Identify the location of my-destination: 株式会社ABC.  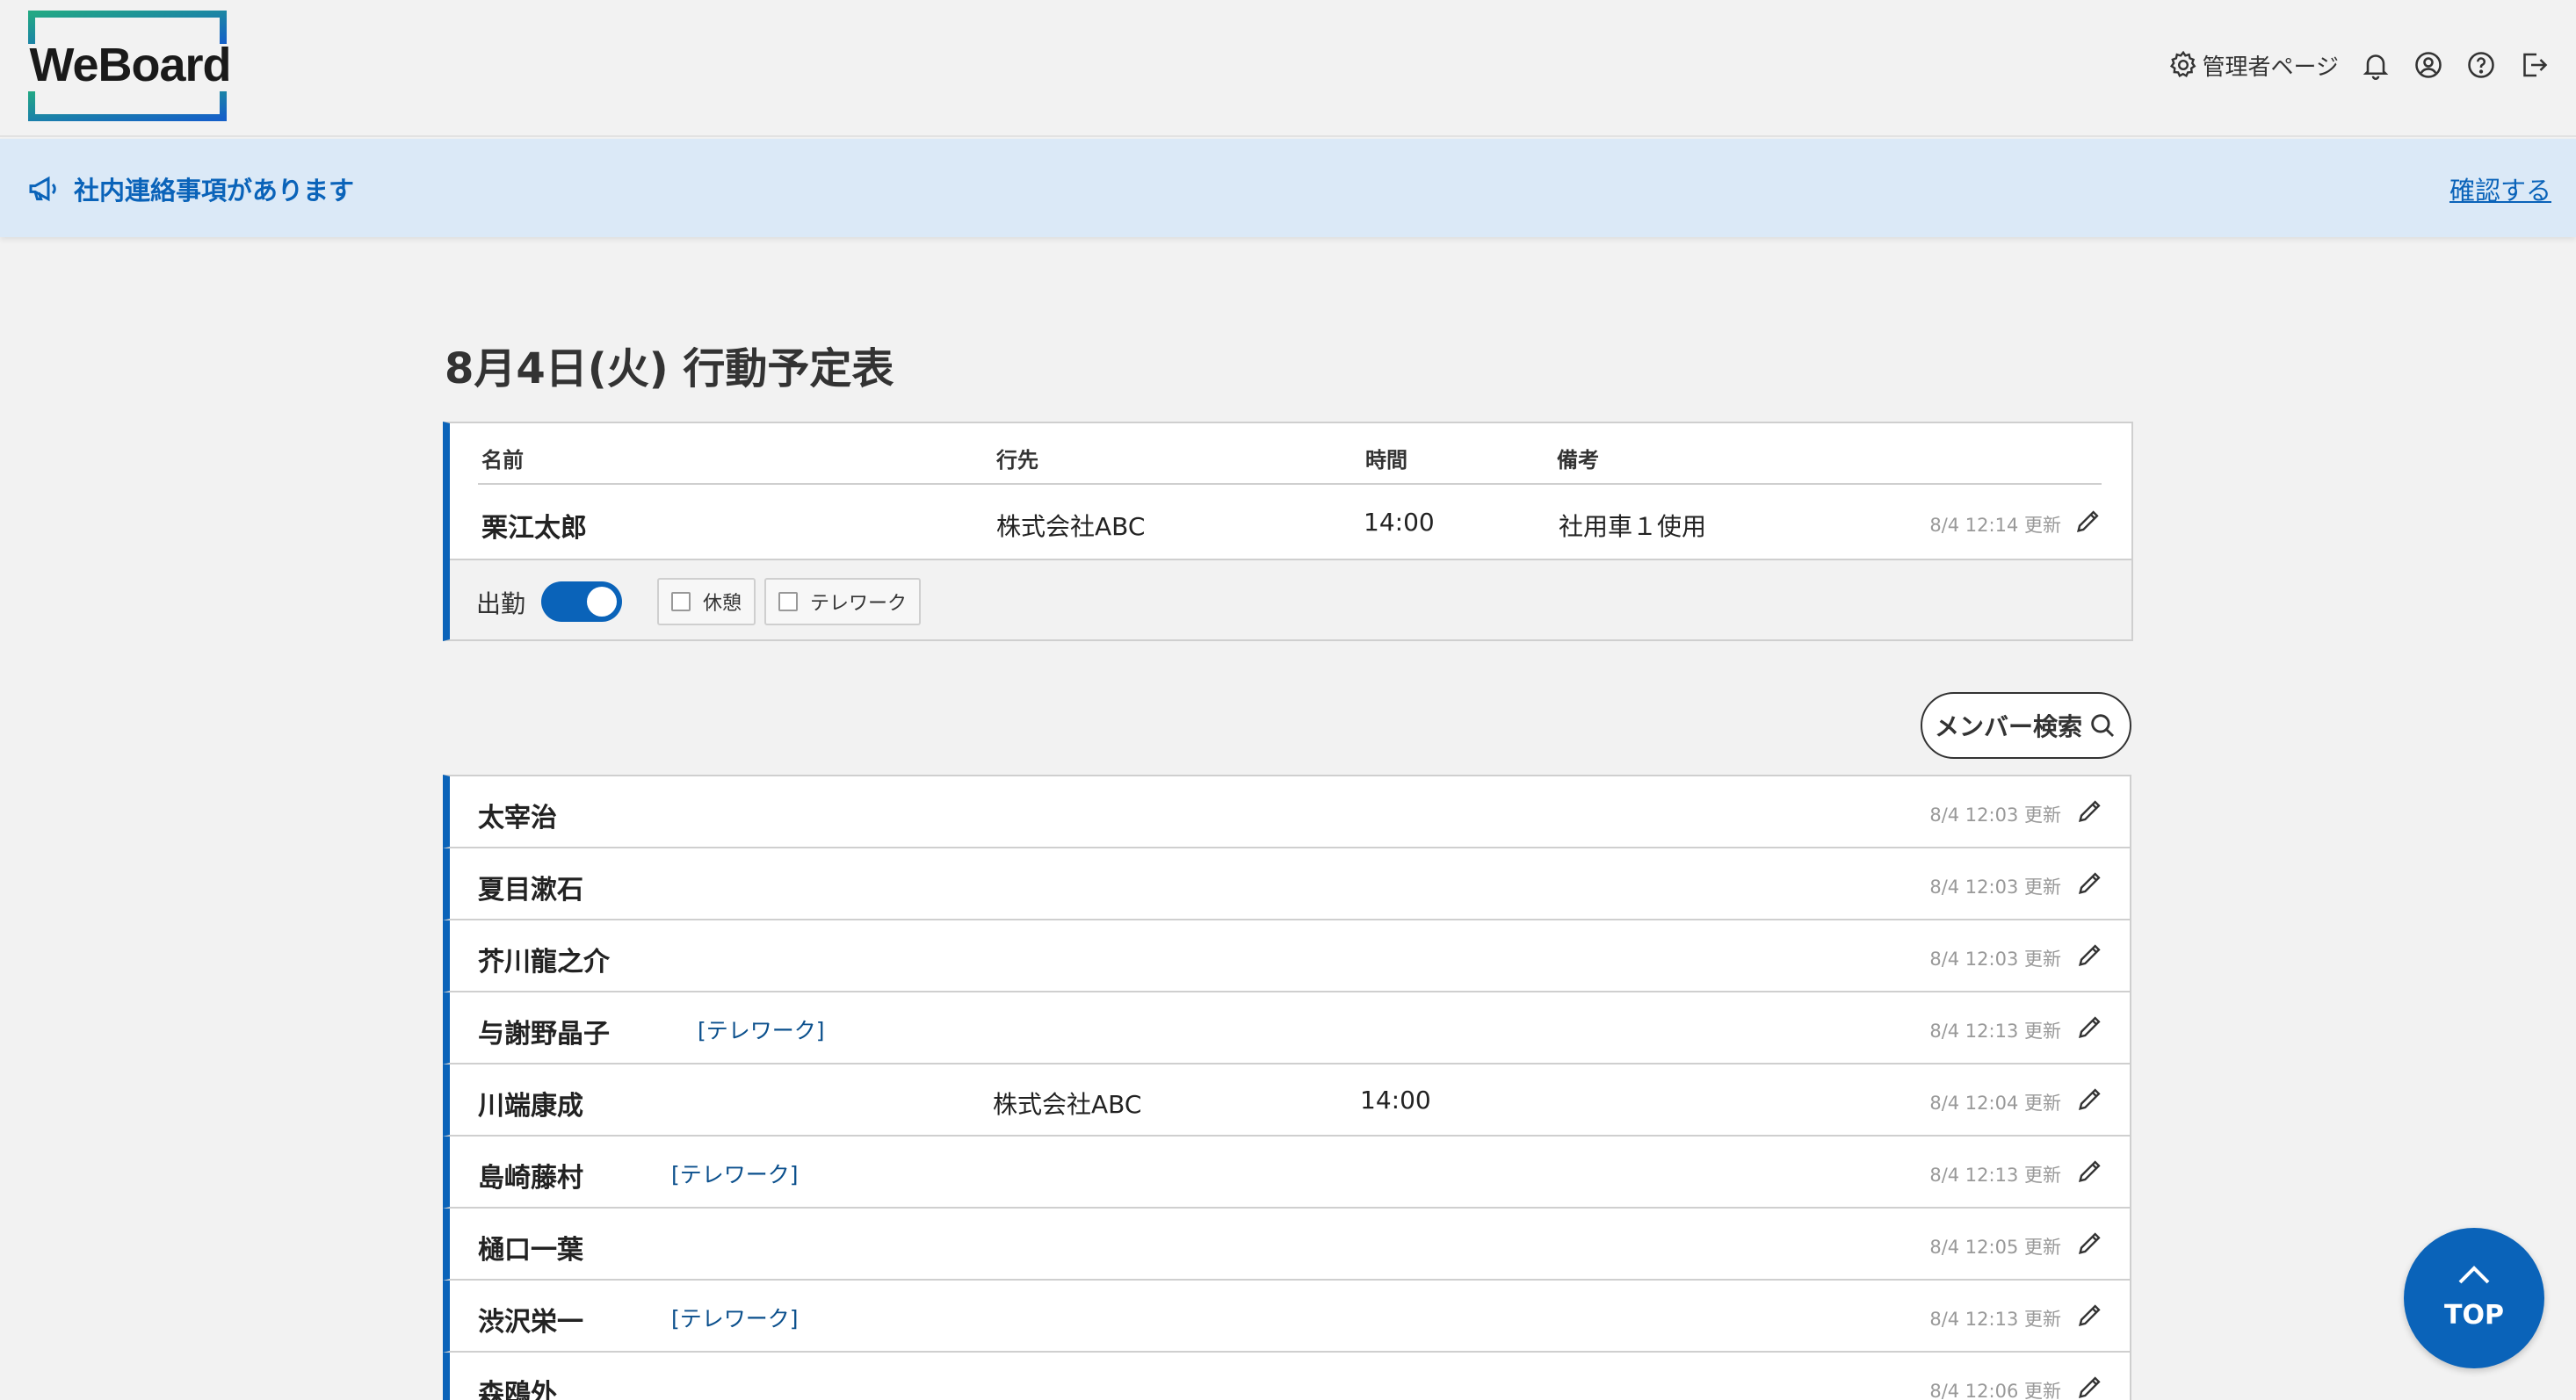
(1071, 526).